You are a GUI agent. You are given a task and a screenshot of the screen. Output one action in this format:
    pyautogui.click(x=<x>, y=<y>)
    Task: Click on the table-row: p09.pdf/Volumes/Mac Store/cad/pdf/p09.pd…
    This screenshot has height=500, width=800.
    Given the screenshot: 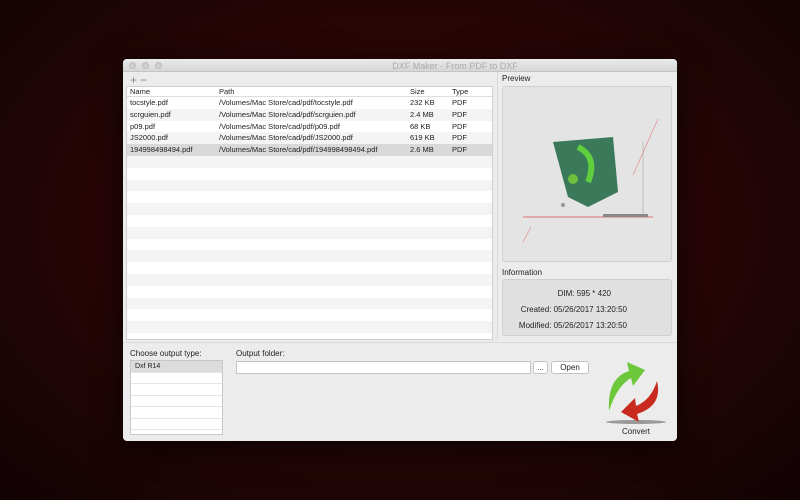 What is the action you would take?
    pyautogui.click(x=309, y=127)
    